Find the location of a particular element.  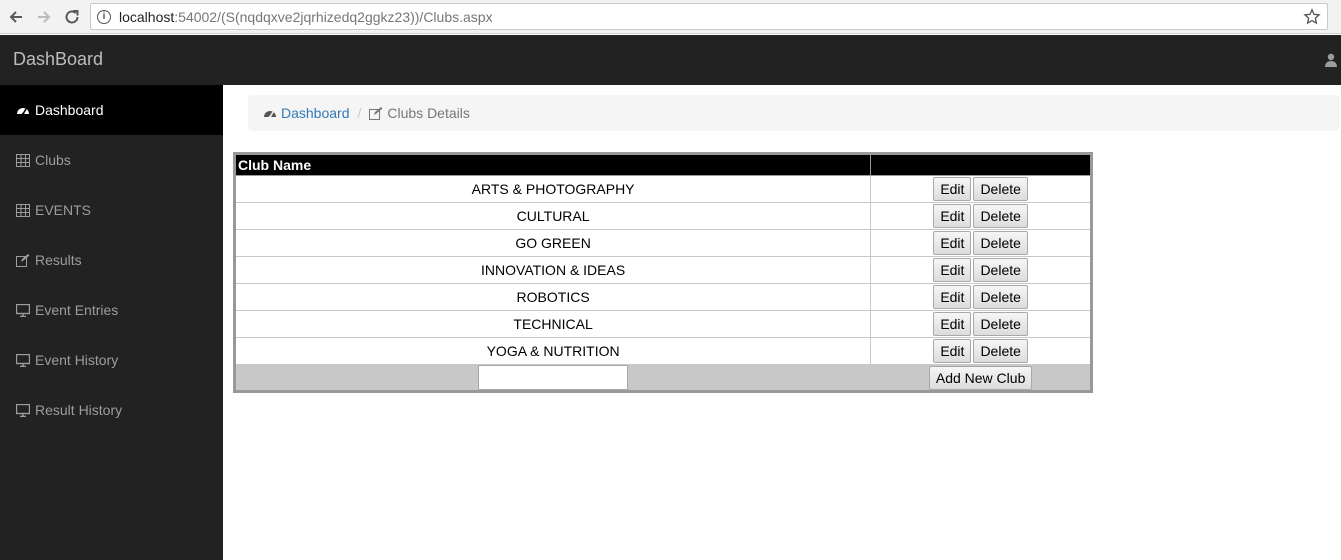

sidebar-item-label: Event History is located at coordinates (77, 360).